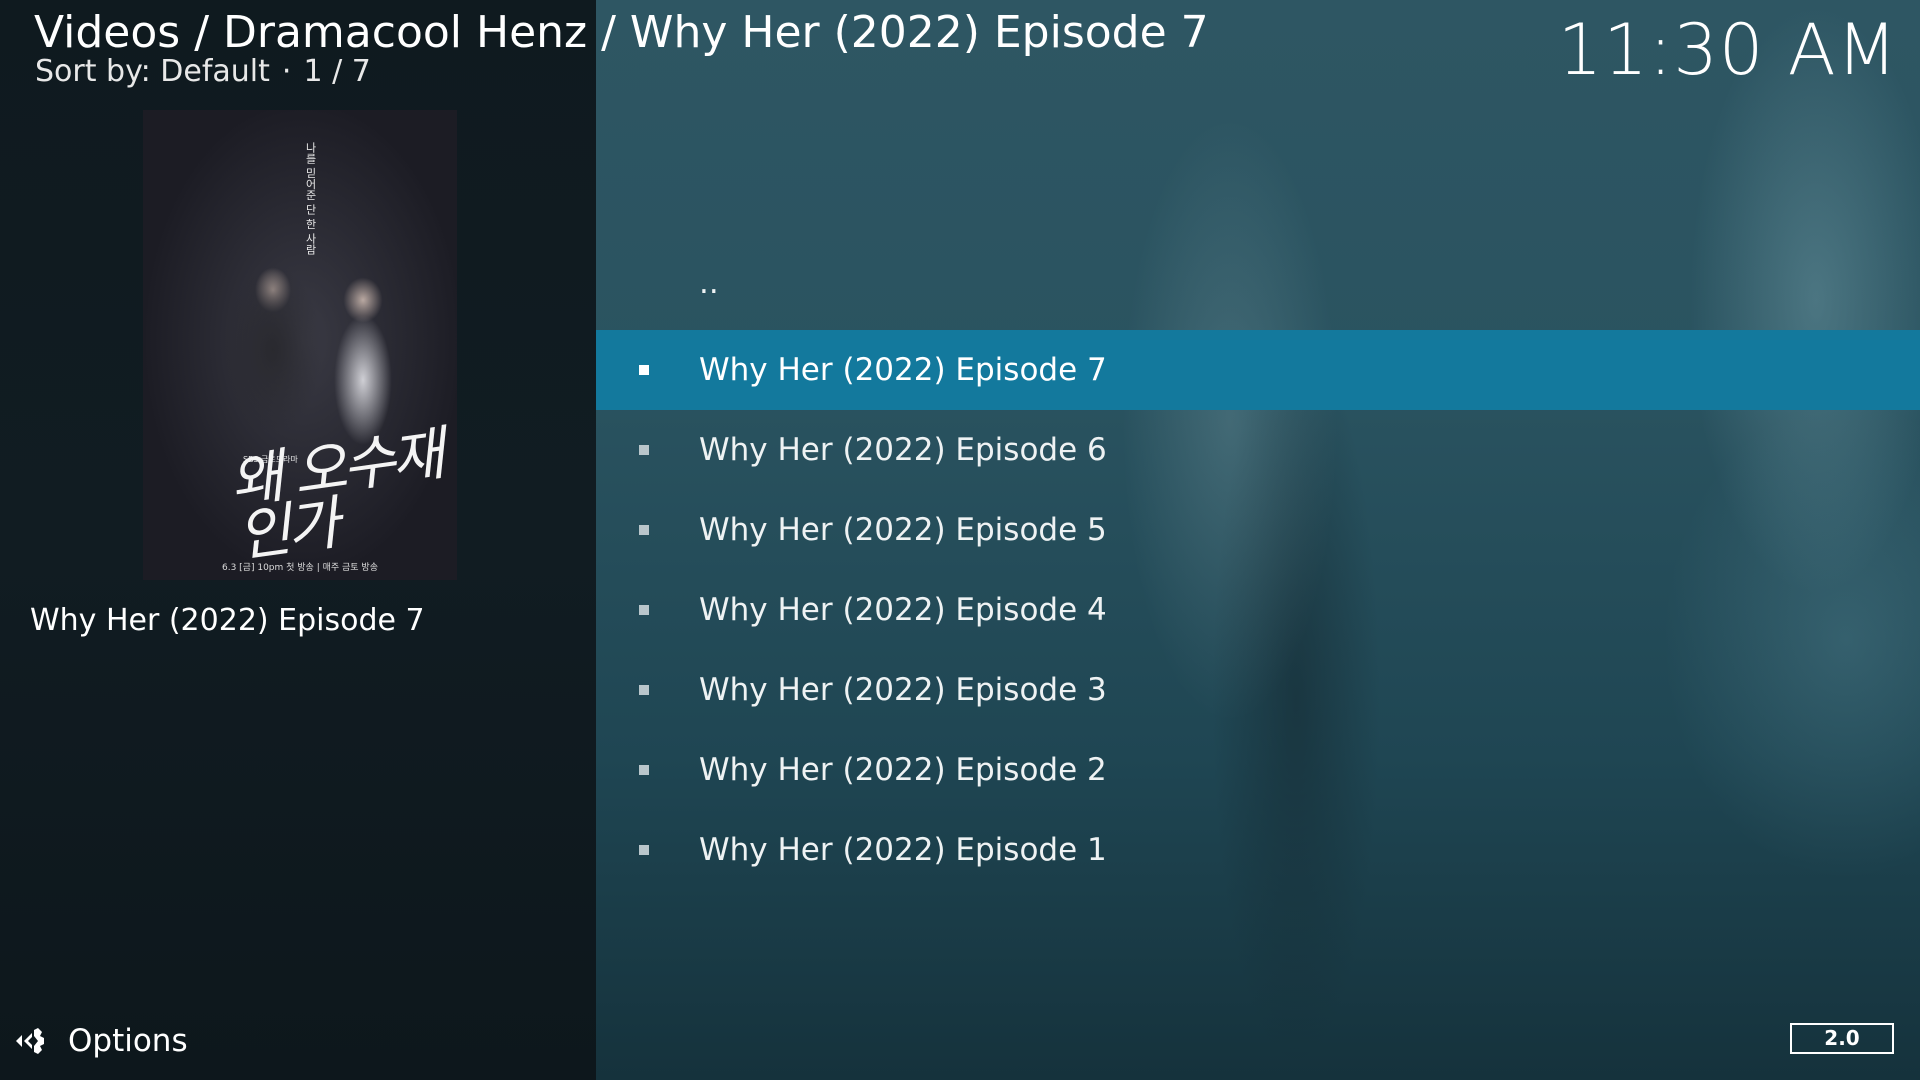 This screenshot has height=1080, width=1920. Describe the element at coordinates (30, 1041) in the screenshot. I see `options-icon` at that location.